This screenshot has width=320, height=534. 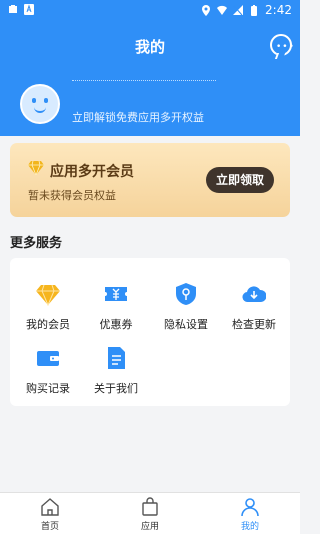 I want to click on notification-icon, so click(x=13, y=9).